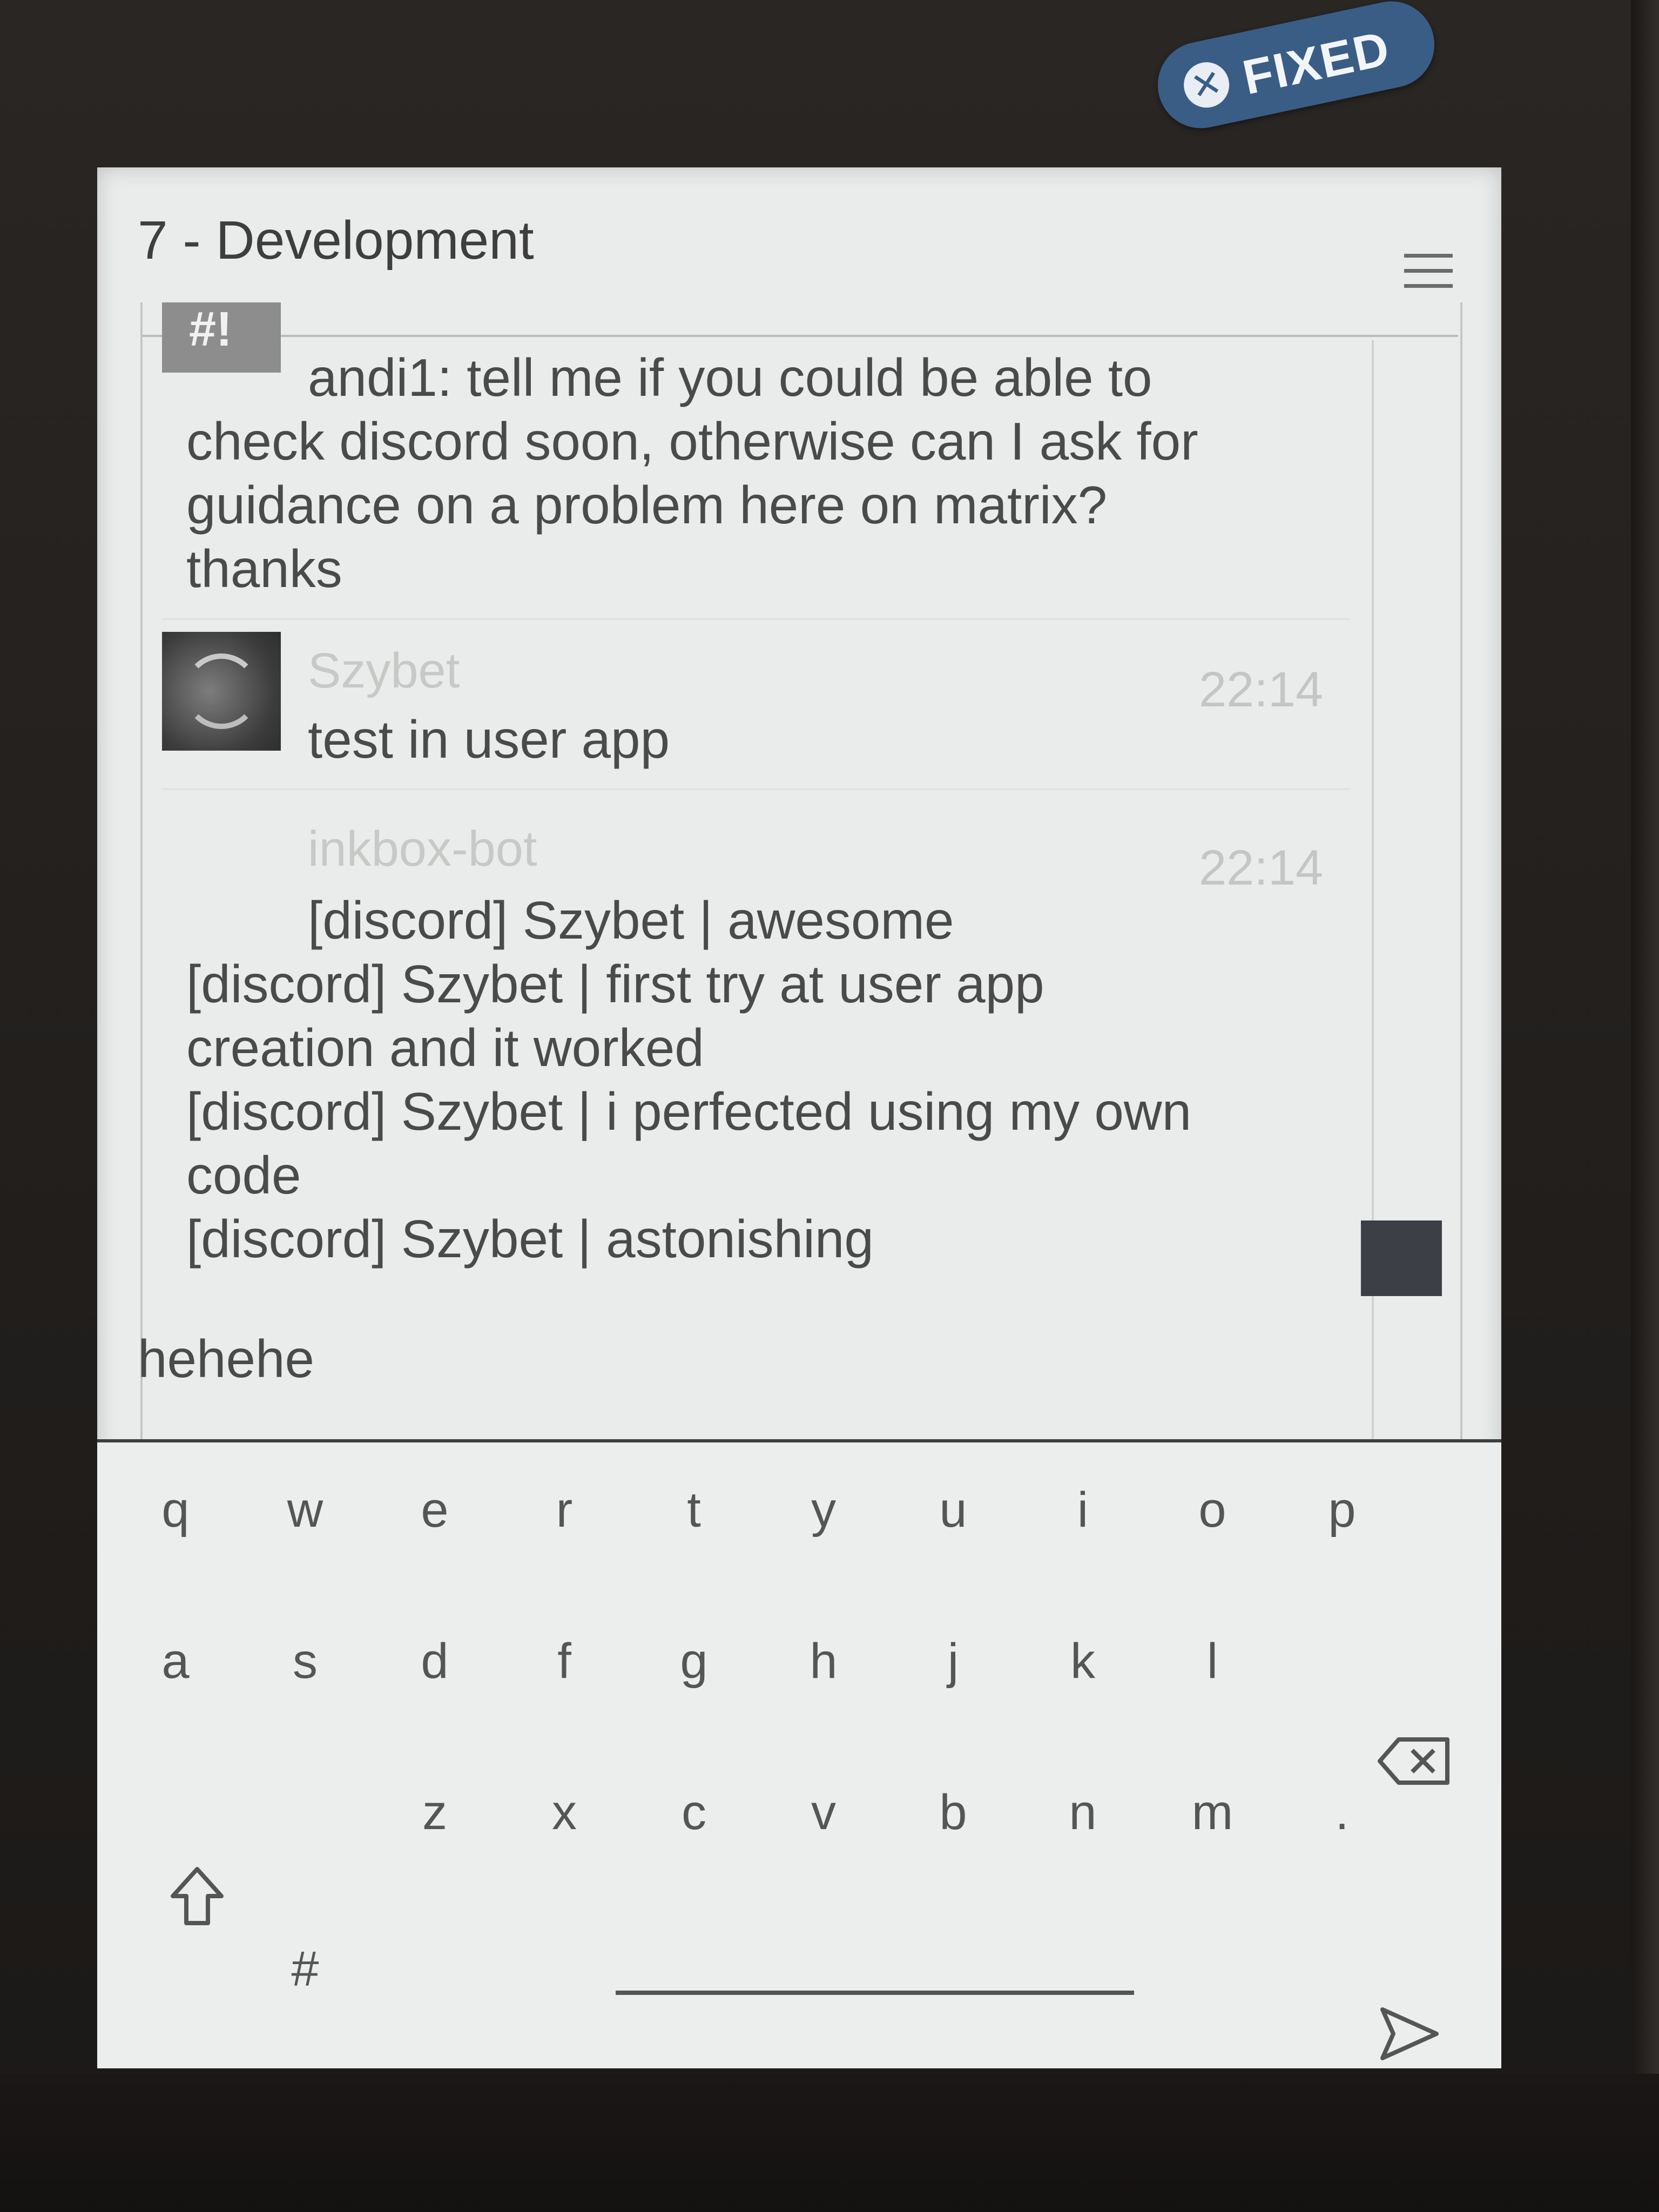 This screenshot has height=2212, width=1659. Describe the element at coordinates (647, 505) in the screenshot. I see `message-line: guidance on a problem here on matrix?` at that location.